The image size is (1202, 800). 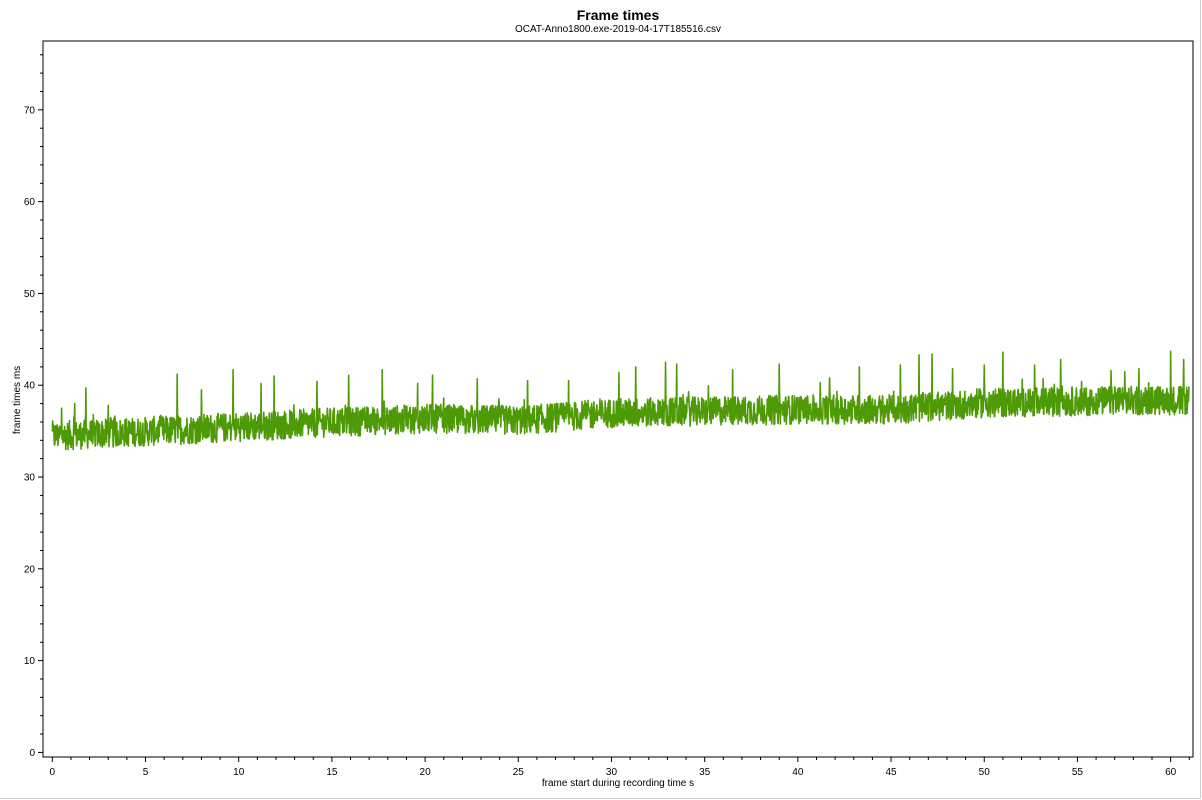 What do you see at coordinates (620, 767) in the screenshot?
I see `x-axis: 0 5 10 15 20 25 30 35 40 45 50 55 60` at bounding box center [620, 767].